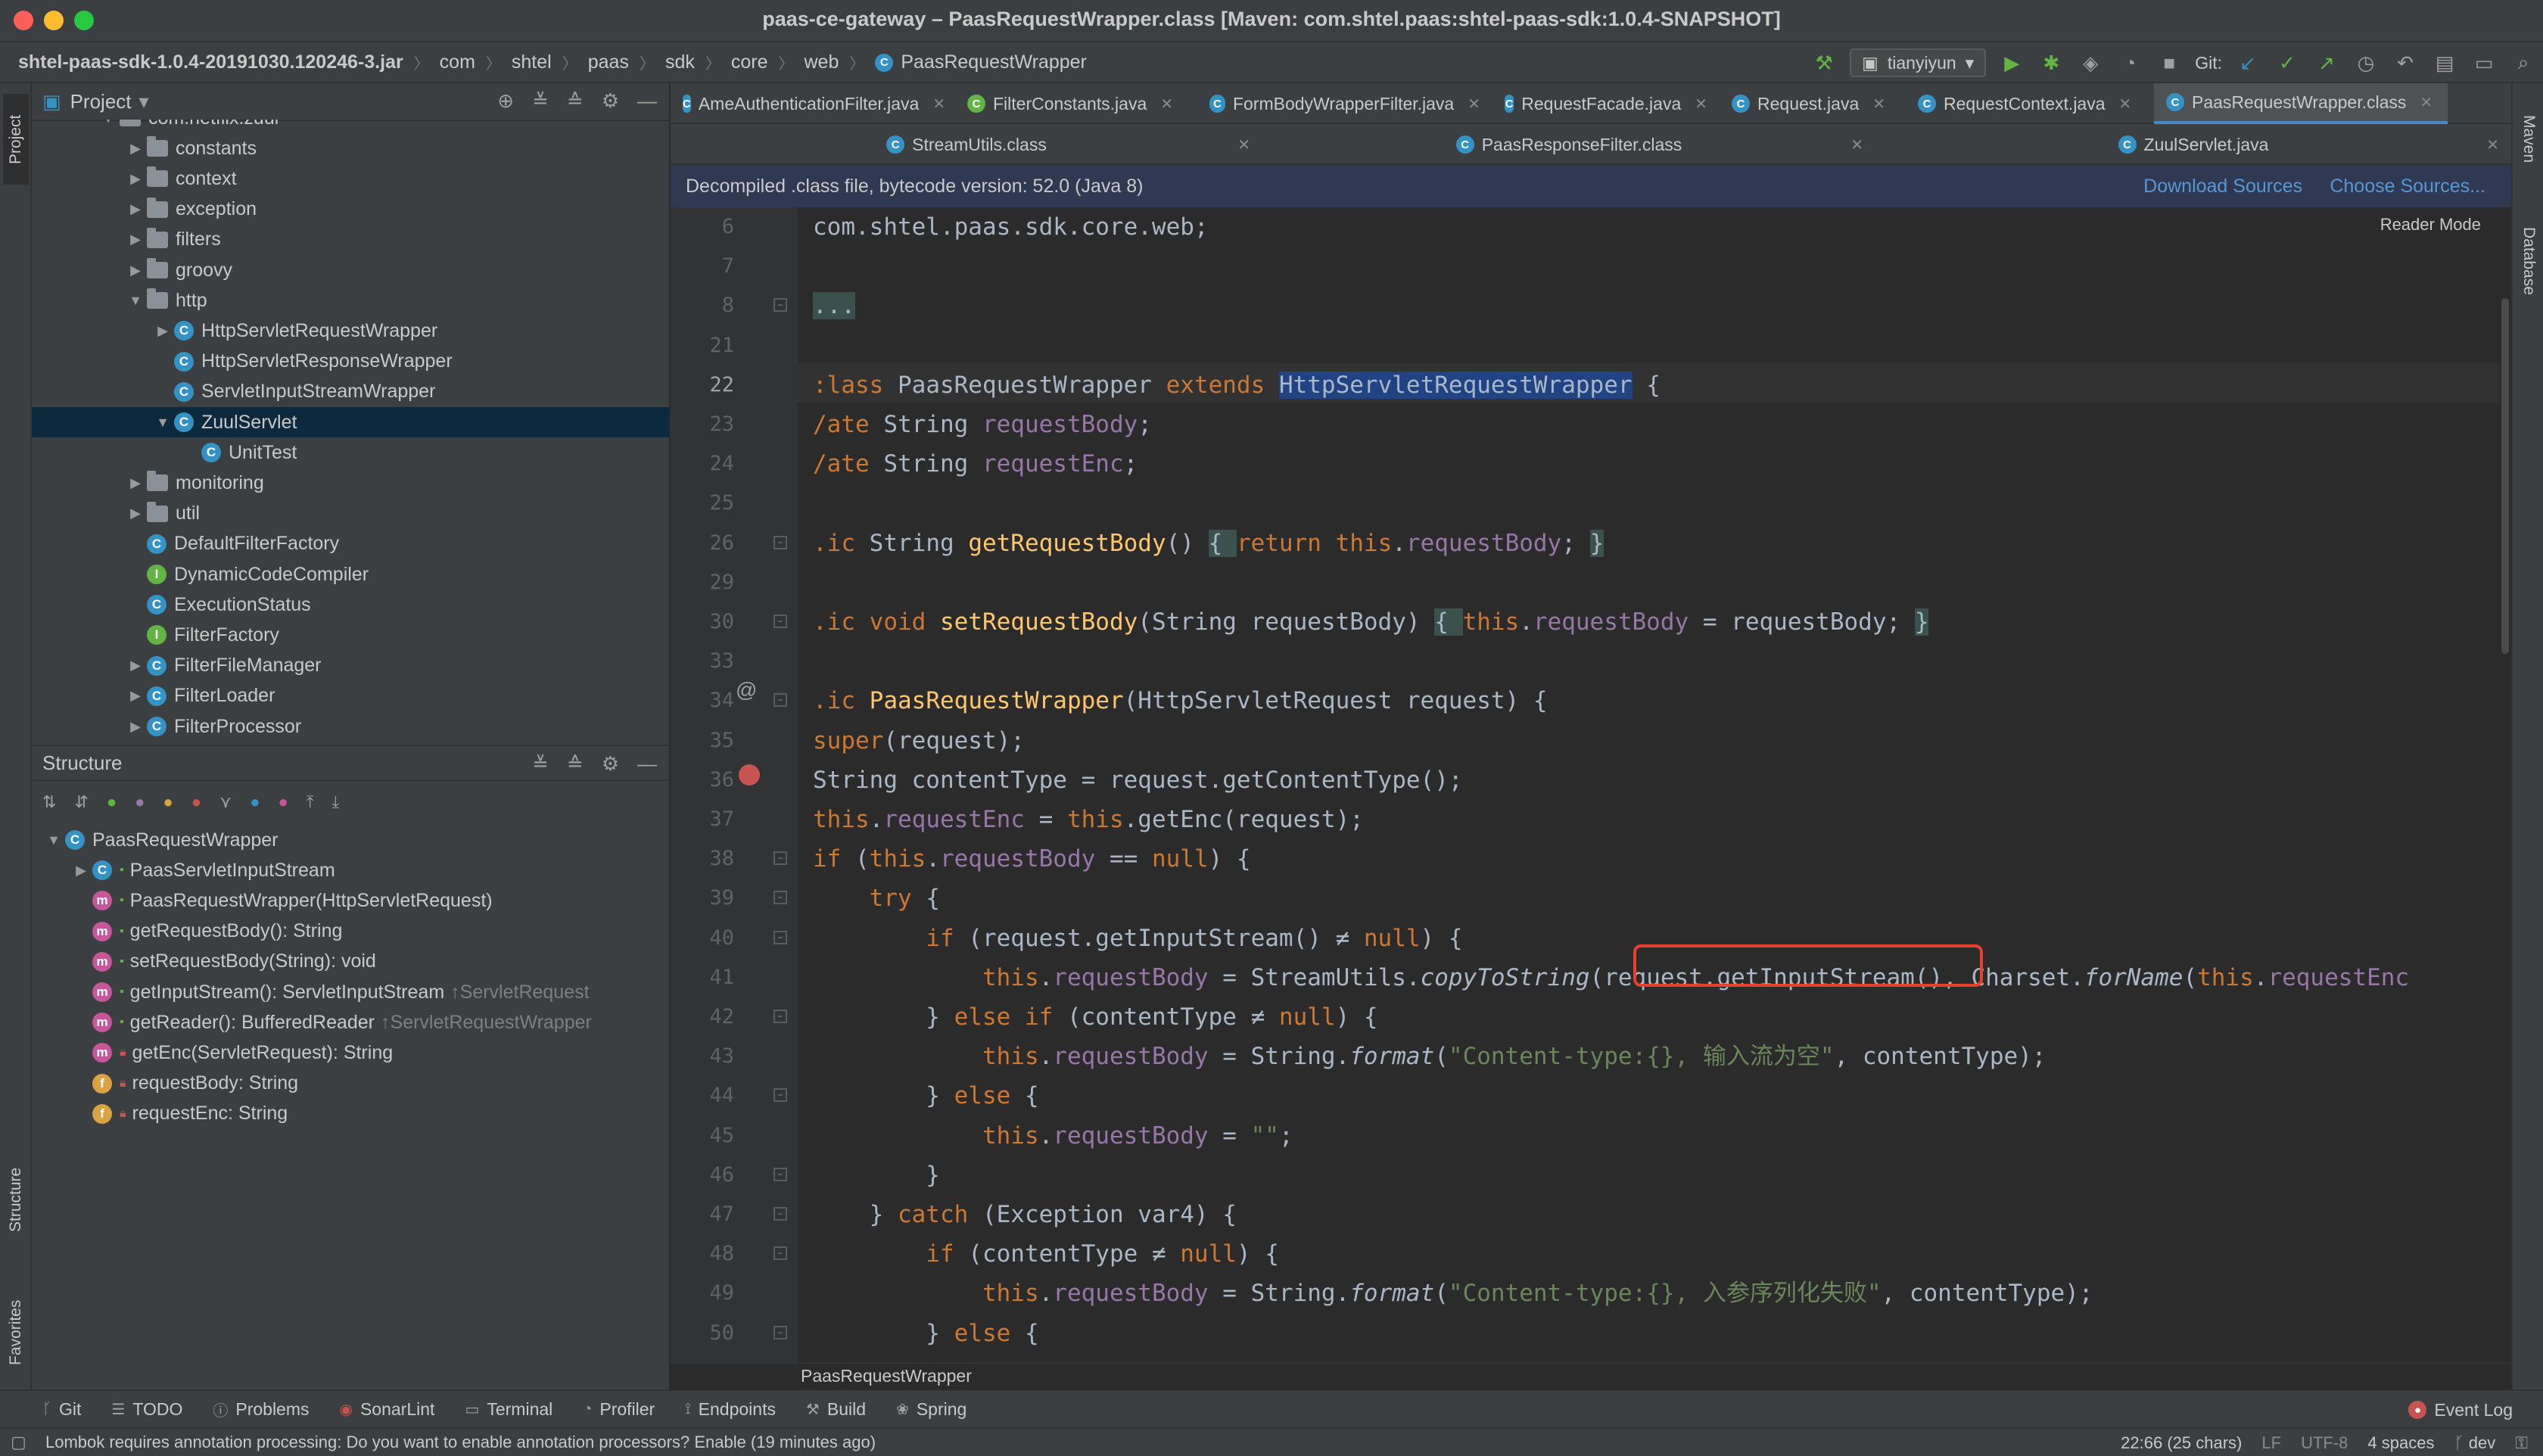 This screenshot has width=2543, height=1456. I want to click on git-push-icon: ↗, so click(2326, 62).